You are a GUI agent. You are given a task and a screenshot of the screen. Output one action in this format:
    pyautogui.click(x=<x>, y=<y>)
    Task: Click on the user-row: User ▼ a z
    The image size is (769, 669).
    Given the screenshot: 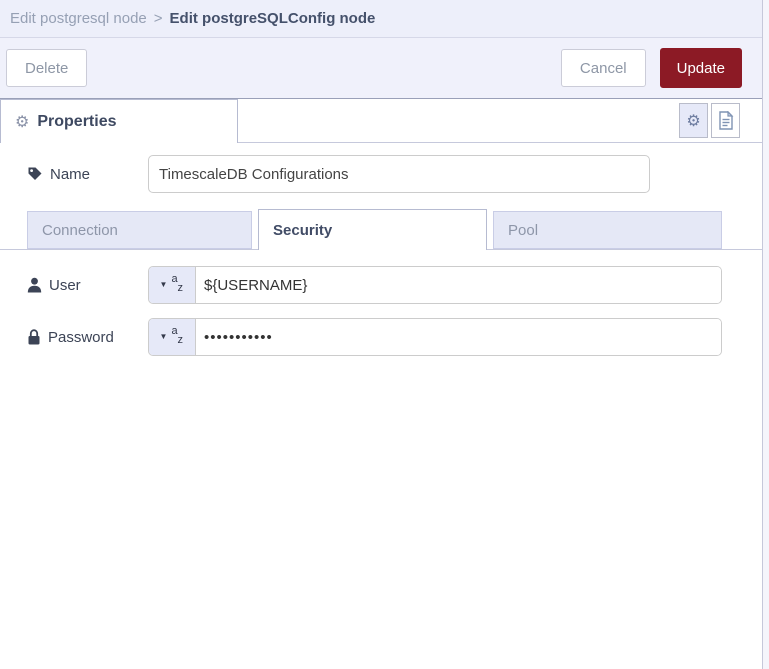 What is the action you would take?
    pyautogui.click(x=394, y=285)
    